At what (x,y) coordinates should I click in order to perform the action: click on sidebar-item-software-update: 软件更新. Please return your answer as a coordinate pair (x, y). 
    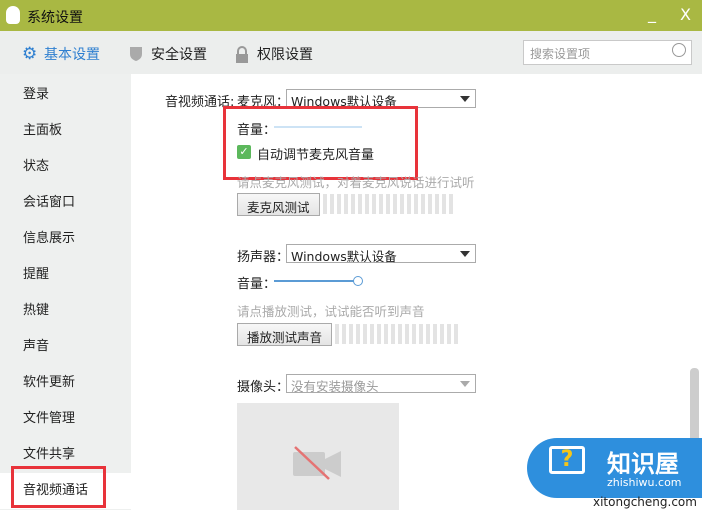
    Looking at the image, I should click on (65, 383).